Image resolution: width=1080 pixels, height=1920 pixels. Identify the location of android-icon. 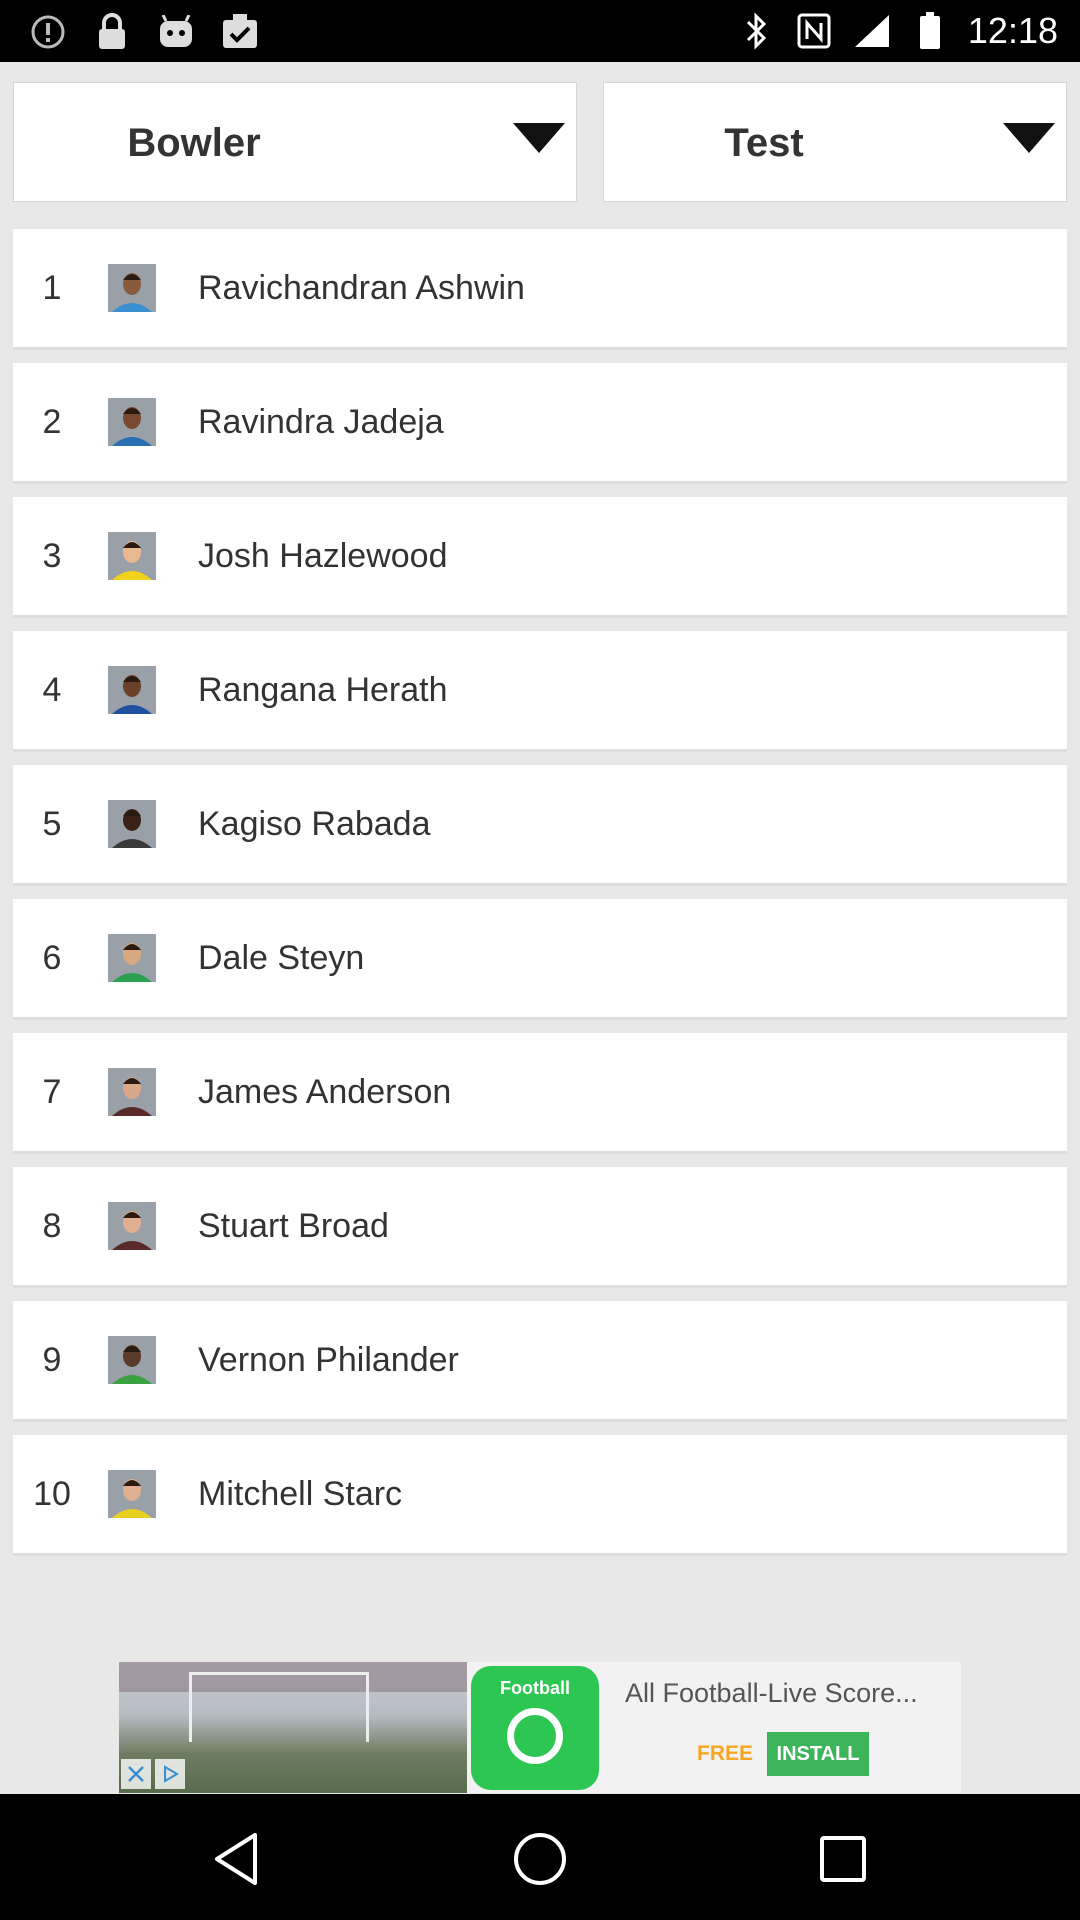
(176, 32).